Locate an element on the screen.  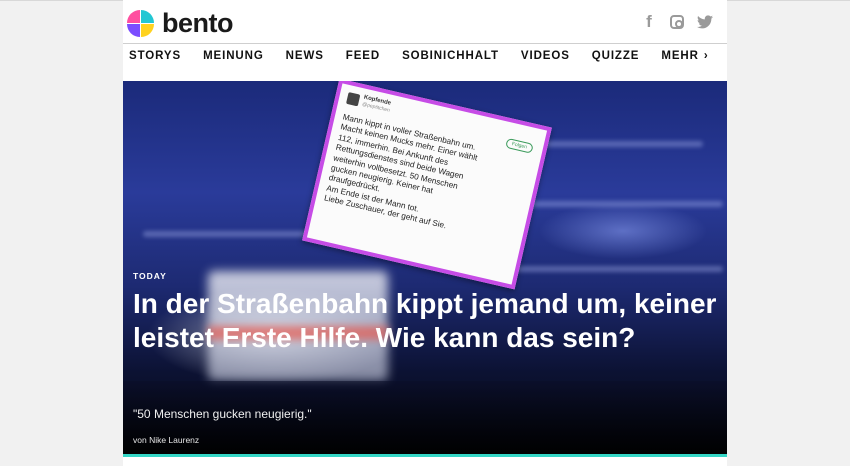
bento-logo-icon is located at coordinates (140, 23).